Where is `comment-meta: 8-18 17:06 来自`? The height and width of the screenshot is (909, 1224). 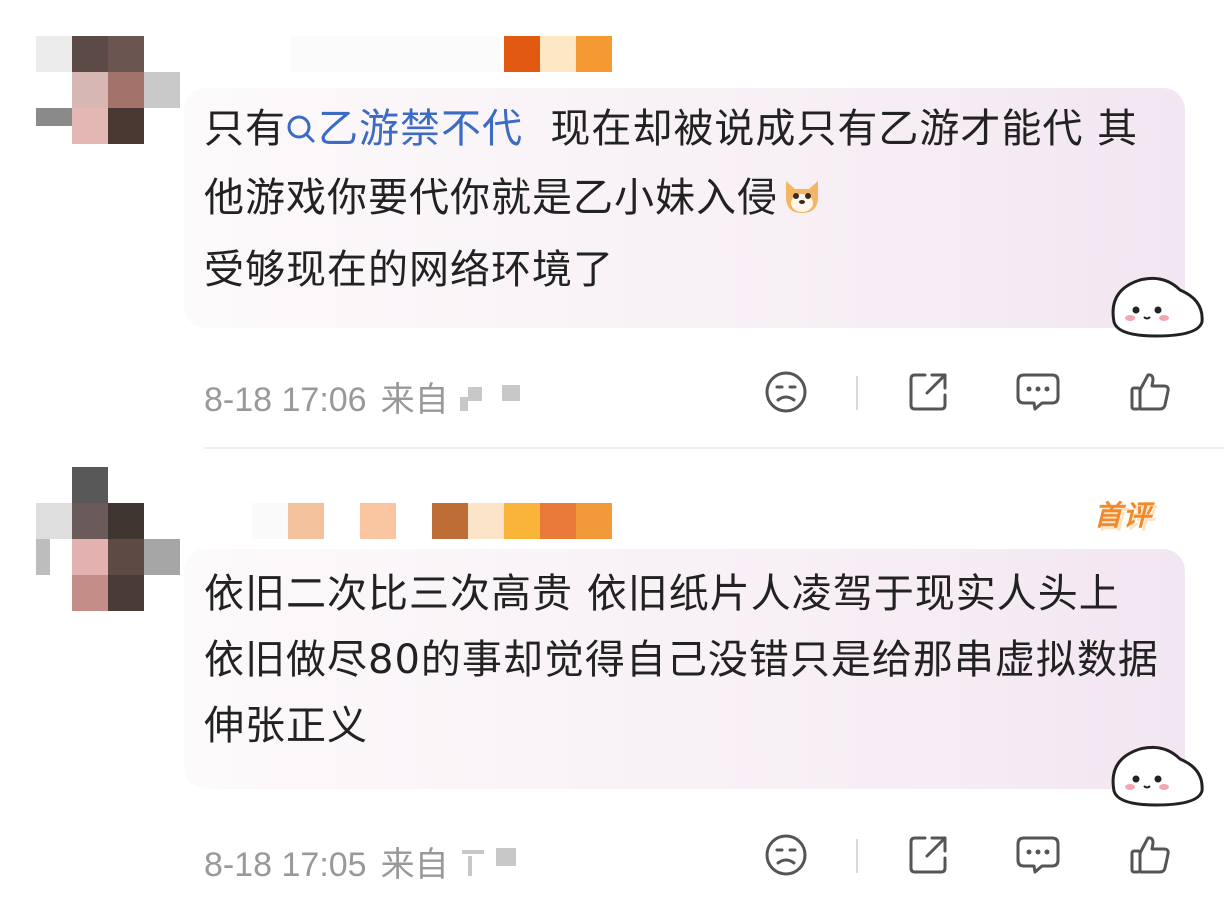
comment-meta: 8-18 17:06 来自 is located at coordinates (366, 396).